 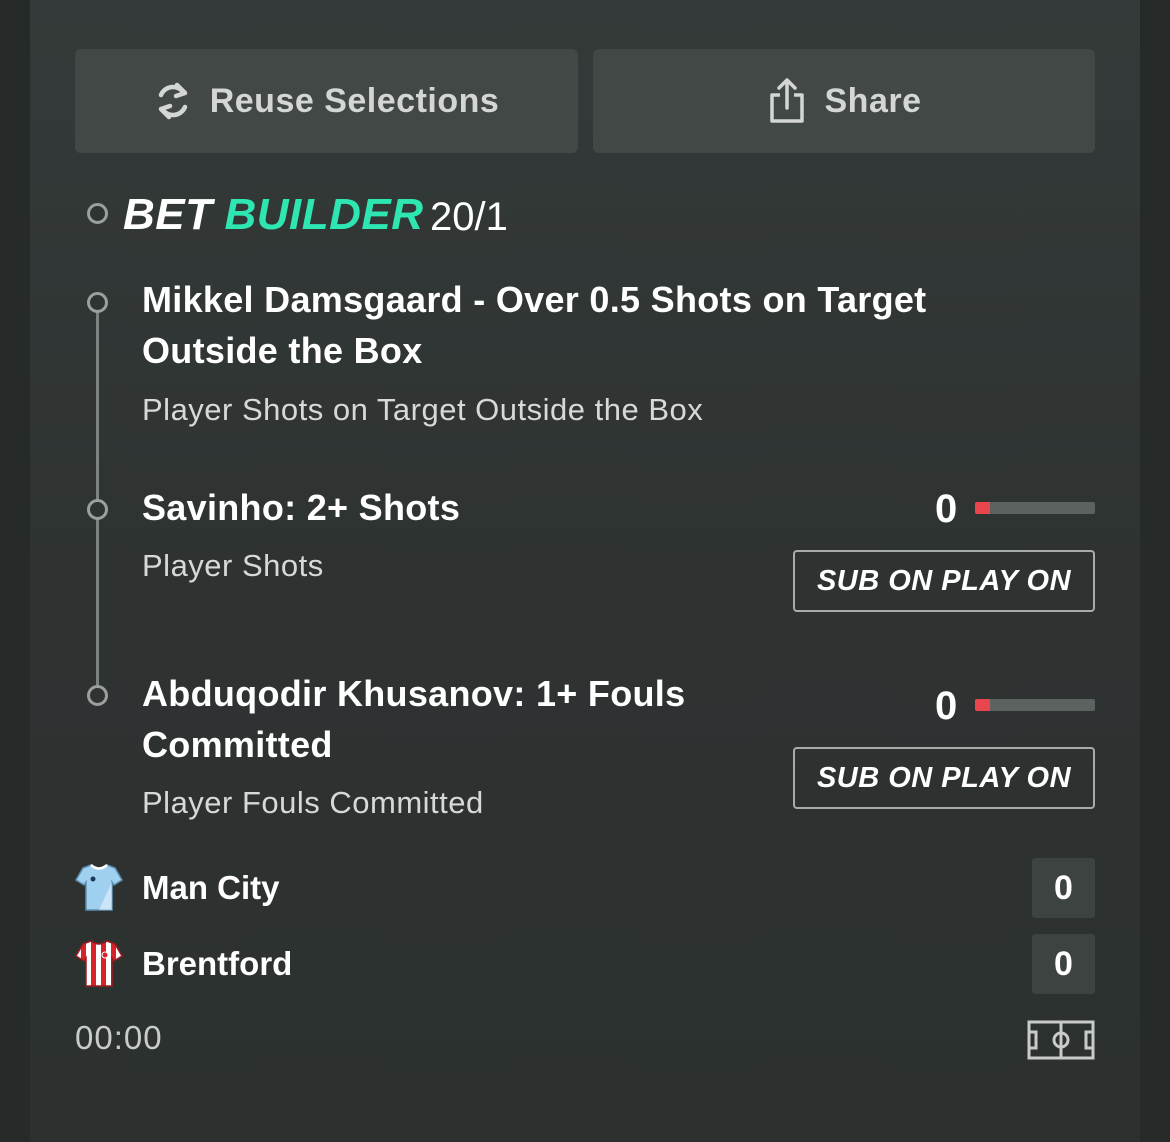 What do you see at coordinates (211, 887) in the screenshot?
I see `team-name: Man City` at bounding box center [211, 887].